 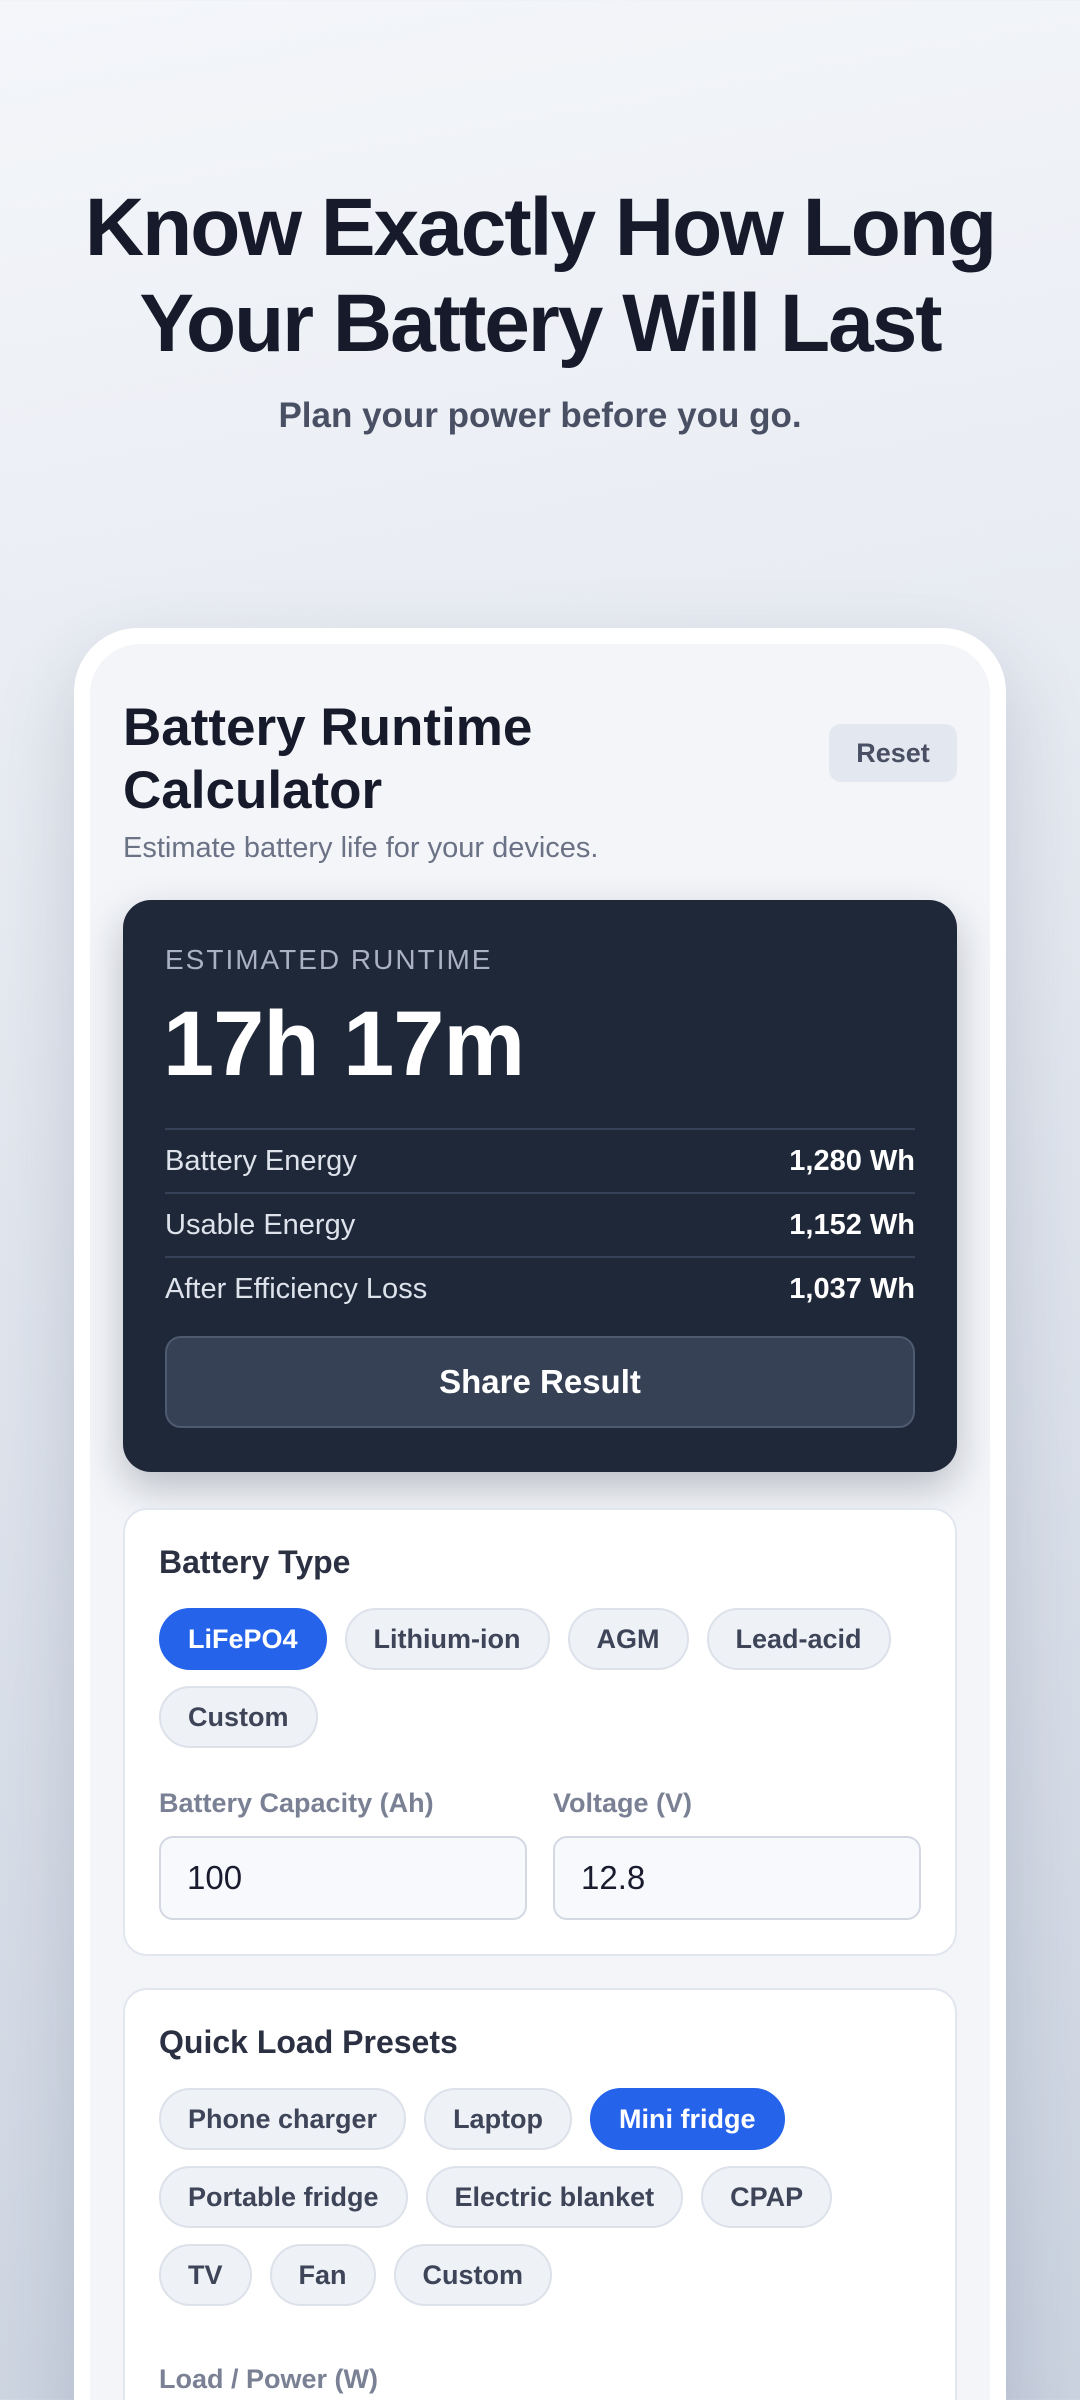 I want to click on capacity-input, so click(x=343, y=1878).